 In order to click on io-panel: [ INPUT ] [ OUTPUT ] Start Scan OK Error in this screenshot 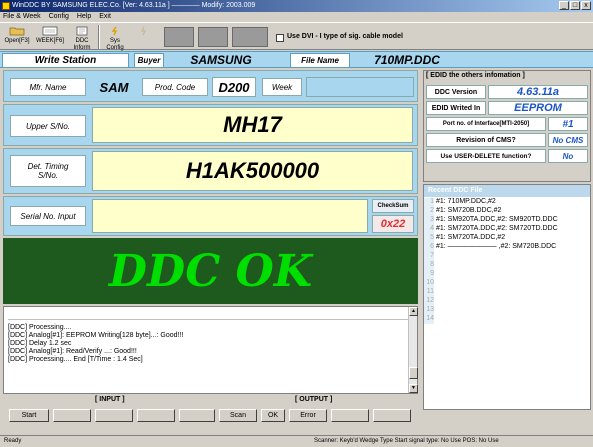, I will do `click(210, 413)`.